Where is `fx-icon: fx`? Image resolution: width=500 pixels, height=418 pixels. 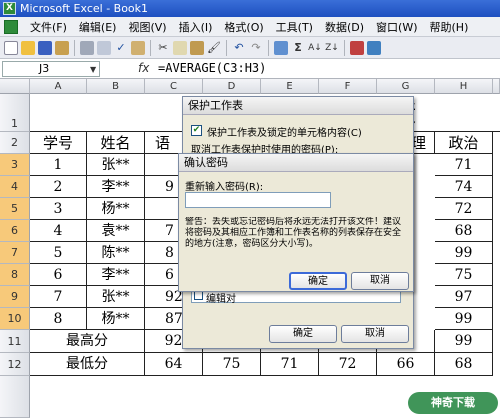 fx-icon: fx is located at coordinates (143, 68).